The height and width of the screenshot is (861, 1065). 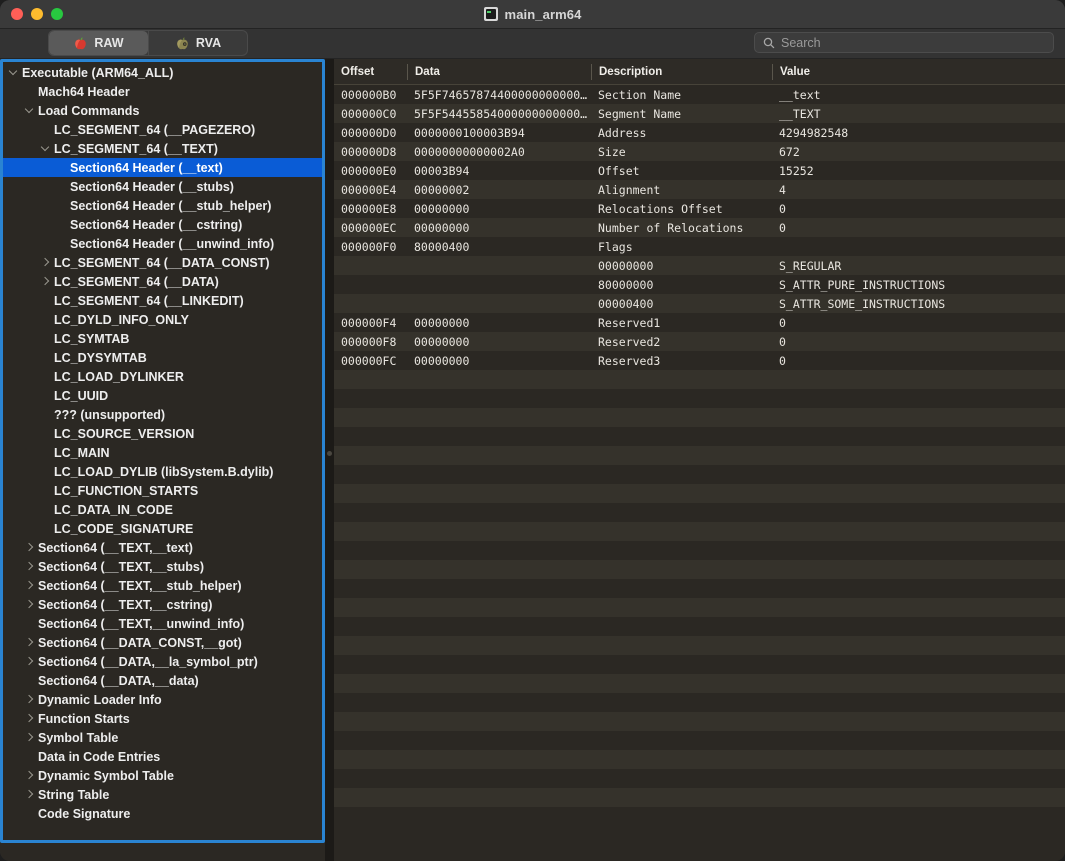 I want to click on tree-item: LC_DATA_IN_CODE, so click(x=162, y=509).